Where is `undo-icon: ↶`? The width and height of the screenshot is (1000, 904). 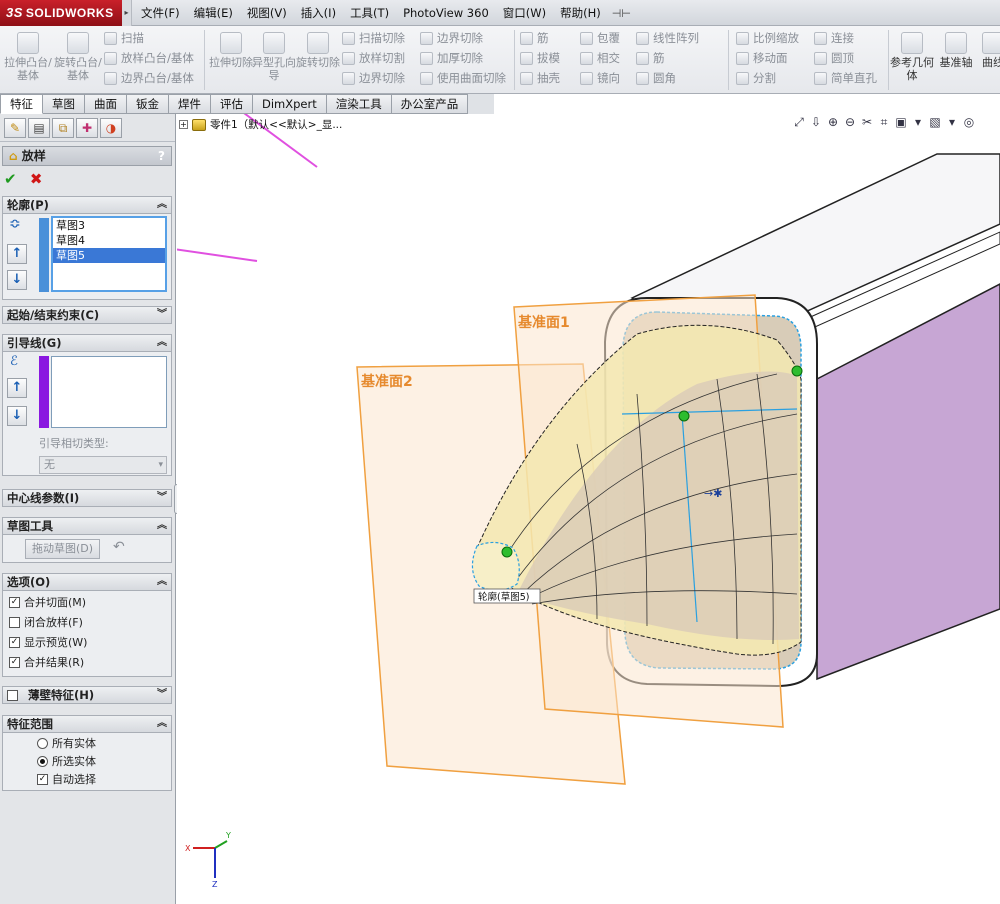
undo-icon: ↶ is located at coordinates (119, 547).